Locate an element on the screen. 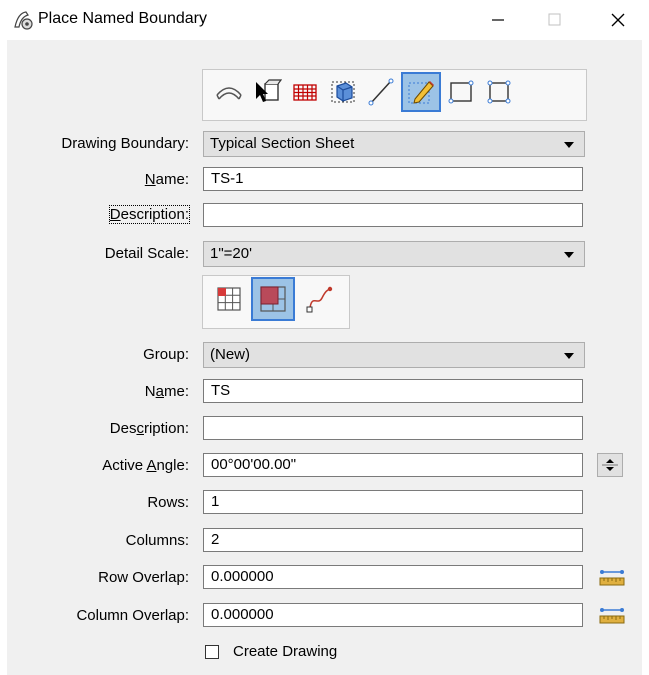 Image resolution: width=649 pixels, height=675 pixels. columns-label: Columns: is located at coordinates (157, 540).